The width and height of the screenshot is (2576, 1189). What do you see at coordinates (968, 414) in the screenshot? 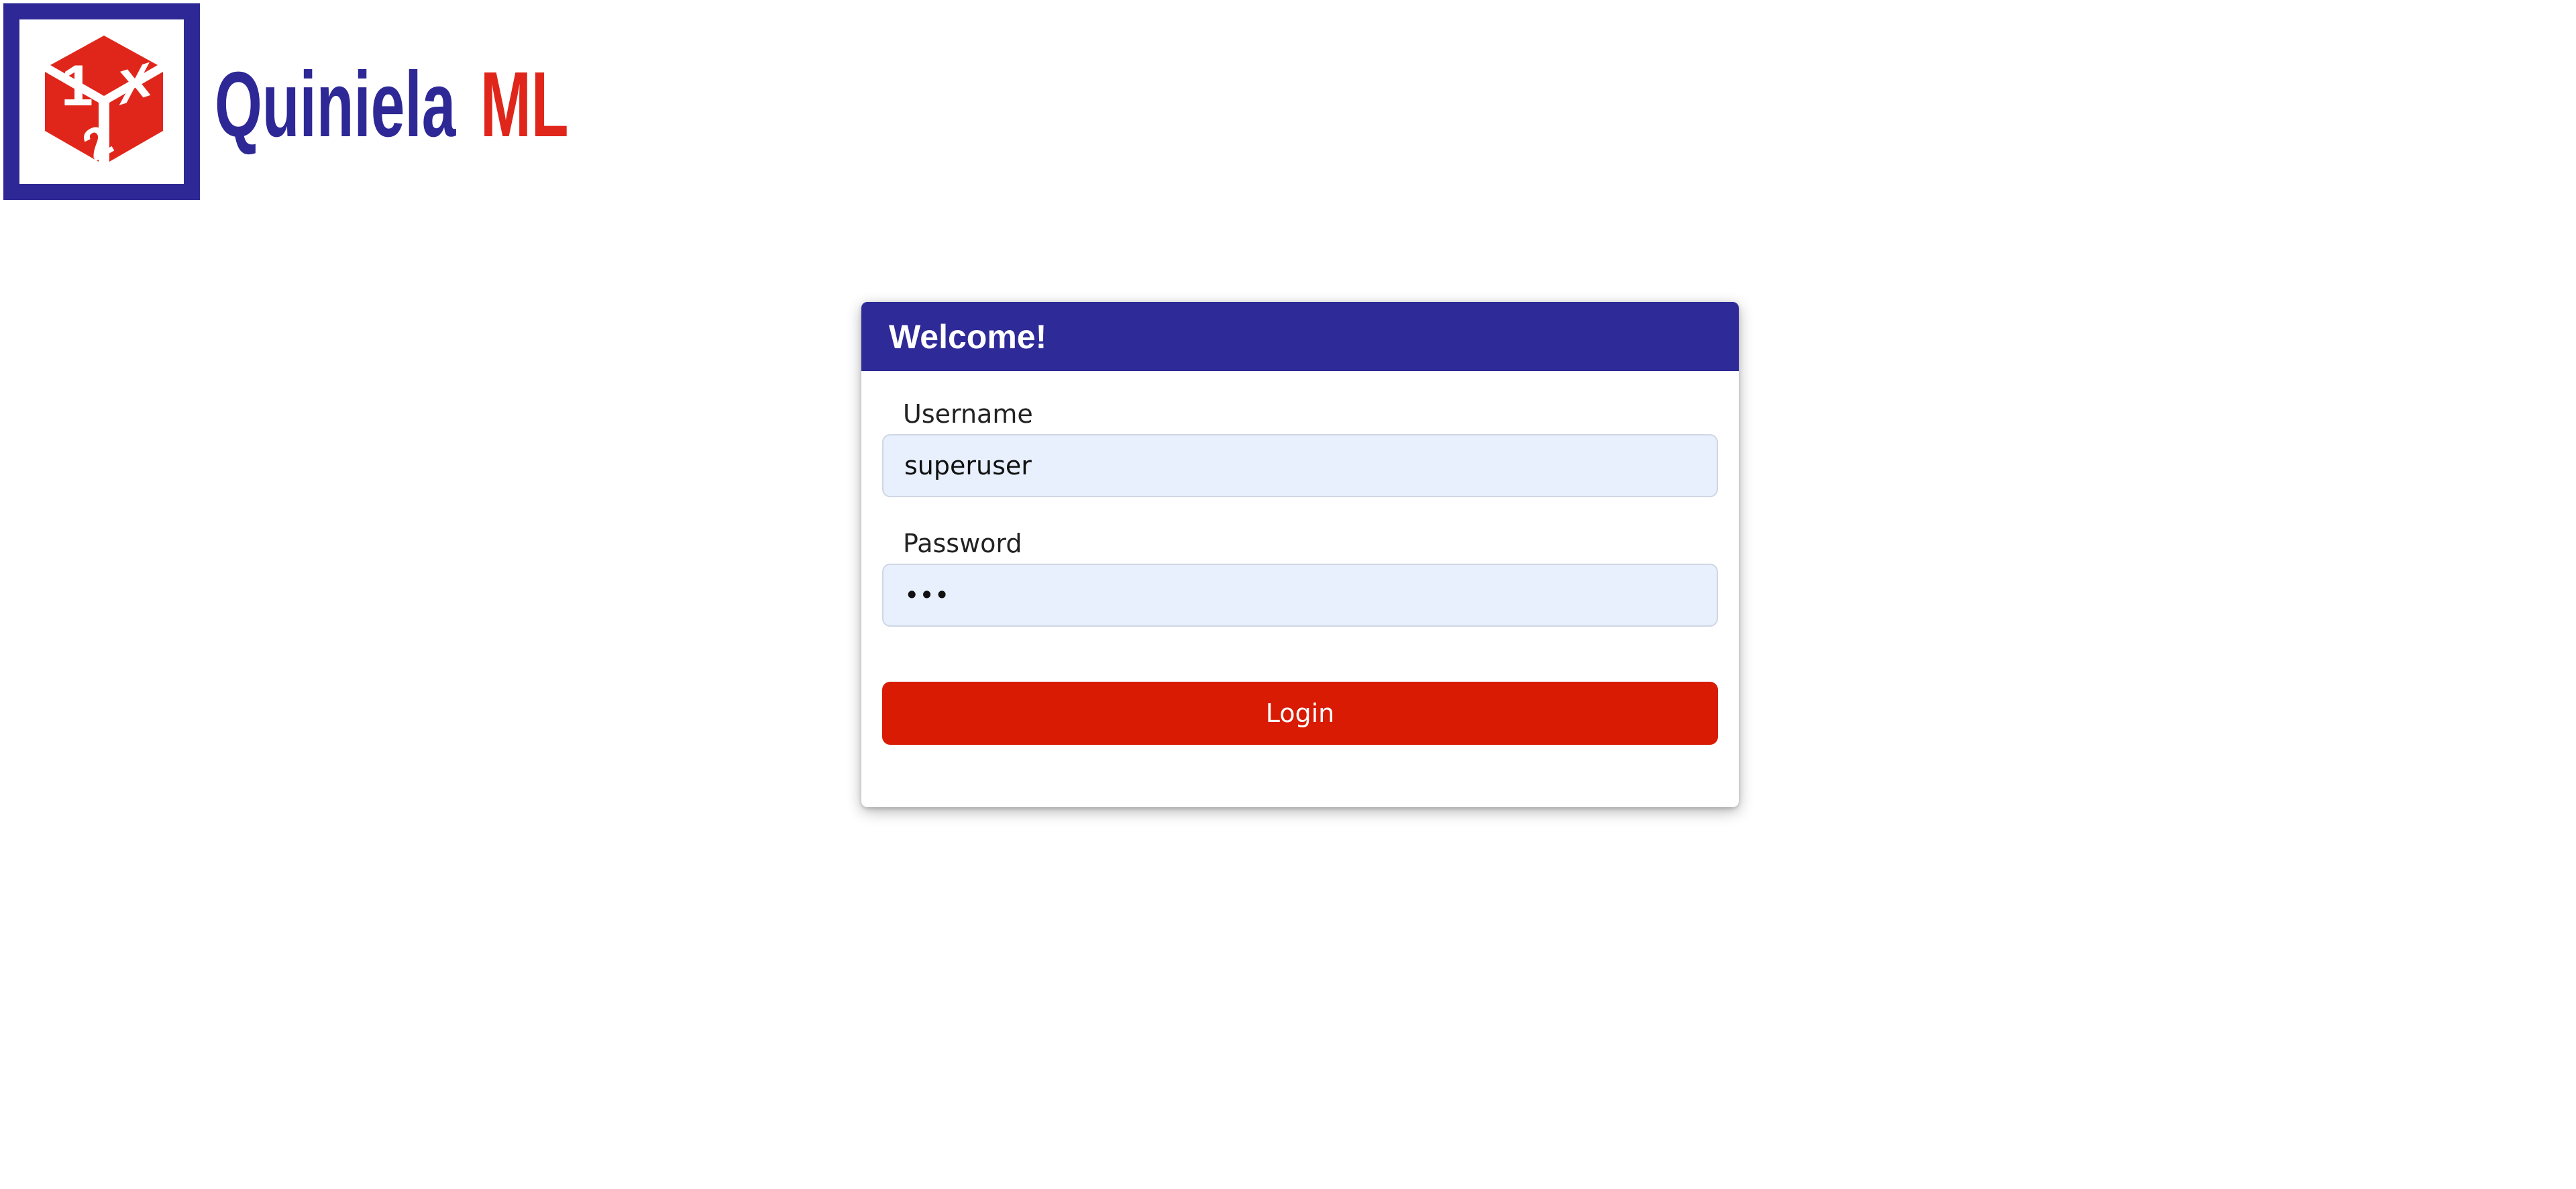
I see `username-label: Username` at bounding box center [968, 414].